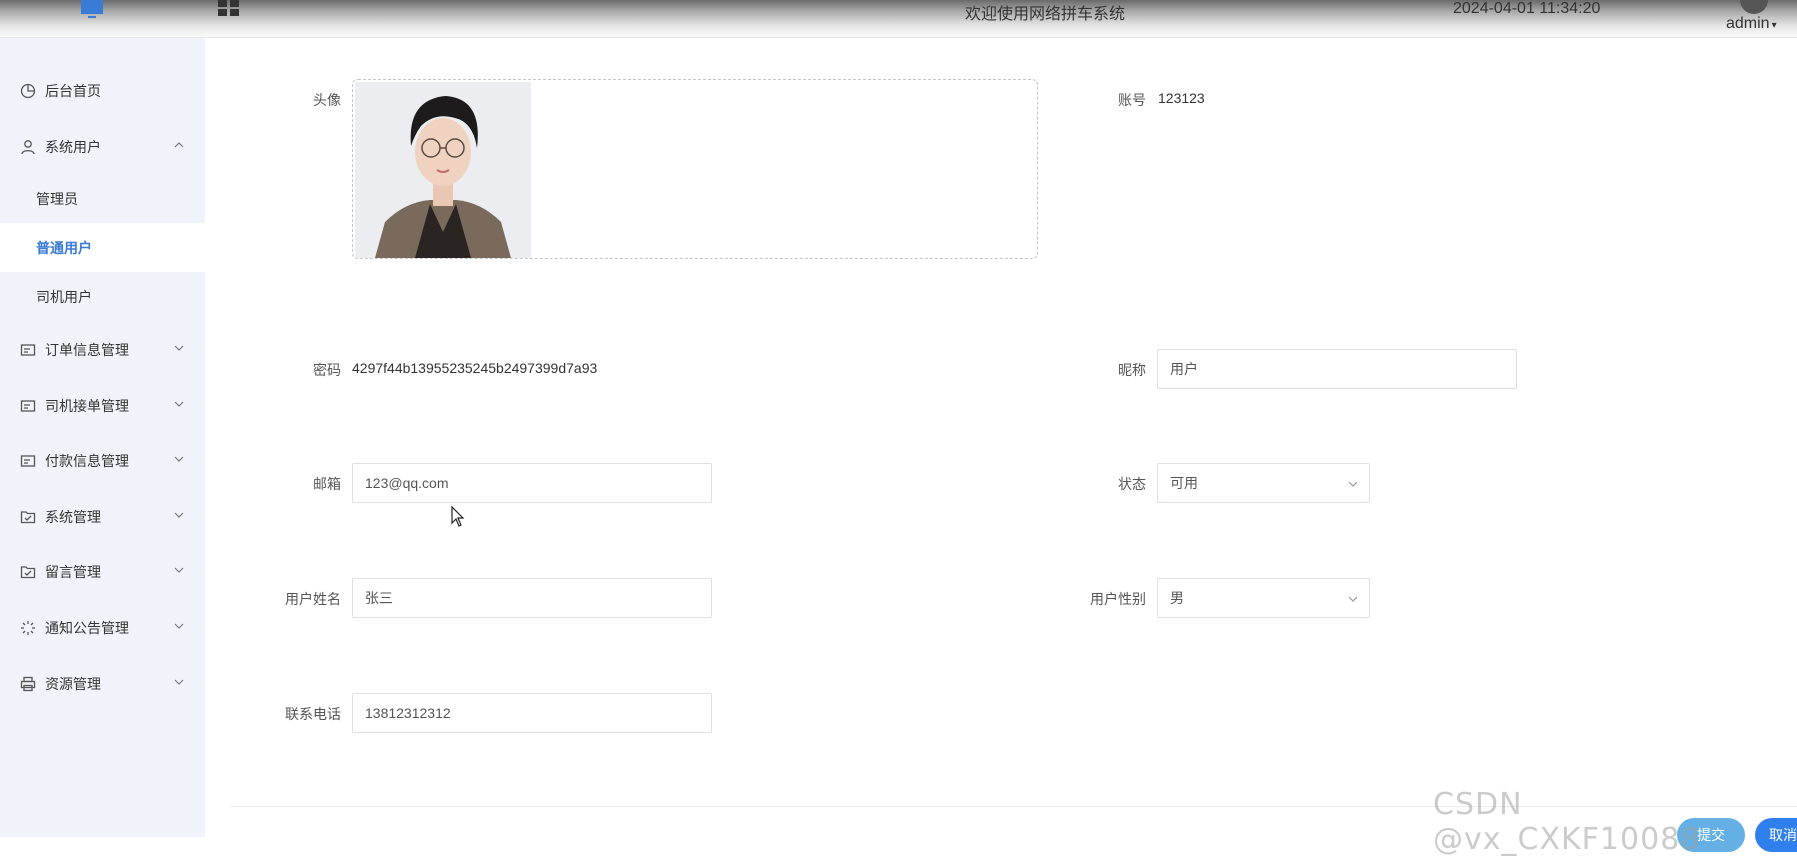 Image resolution: width=1797 pixels, height=857 pixels. Describe the element at coordinates (102, 198) in the screenshot. I see `sidebar-subitem-admin: 管理员` at that location.